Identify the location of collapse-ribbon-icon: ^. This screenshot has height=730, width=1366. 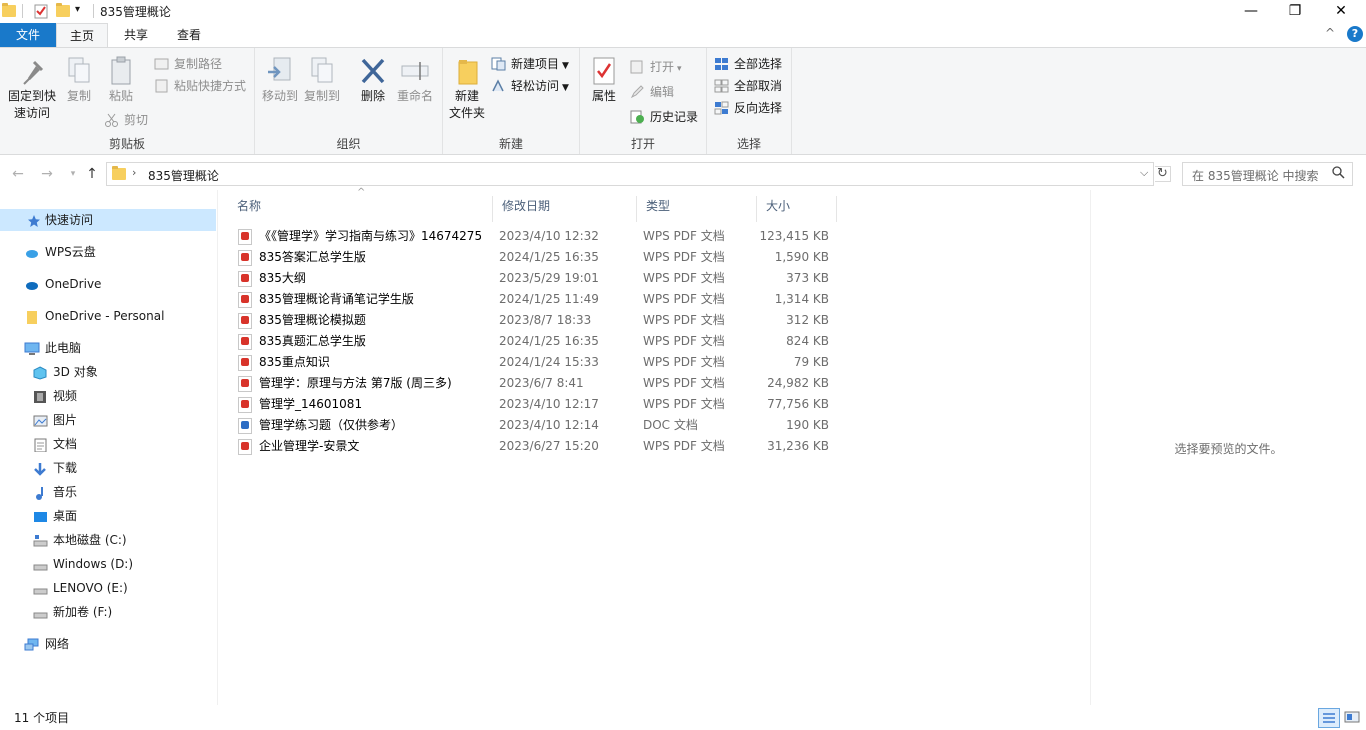
(1330, 33).